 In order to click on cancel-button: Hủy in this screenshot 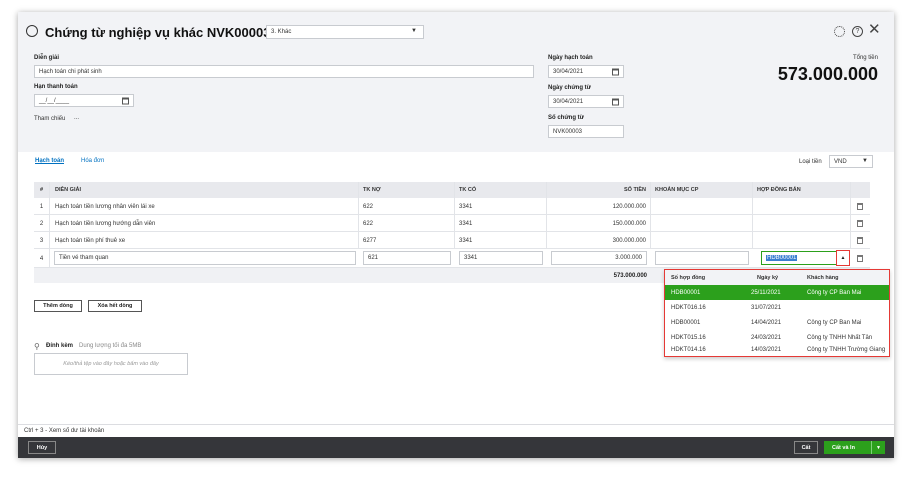, I will do `click(42, 447)`.